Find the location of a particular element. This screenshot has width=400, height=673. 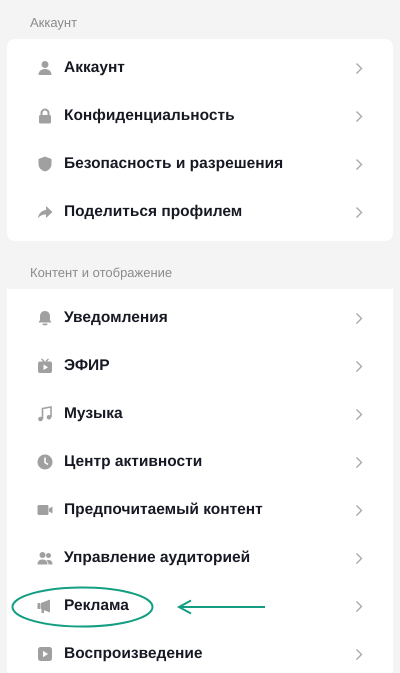

item-label: Безопасность и разрешения is located at coordinates (174, 164).